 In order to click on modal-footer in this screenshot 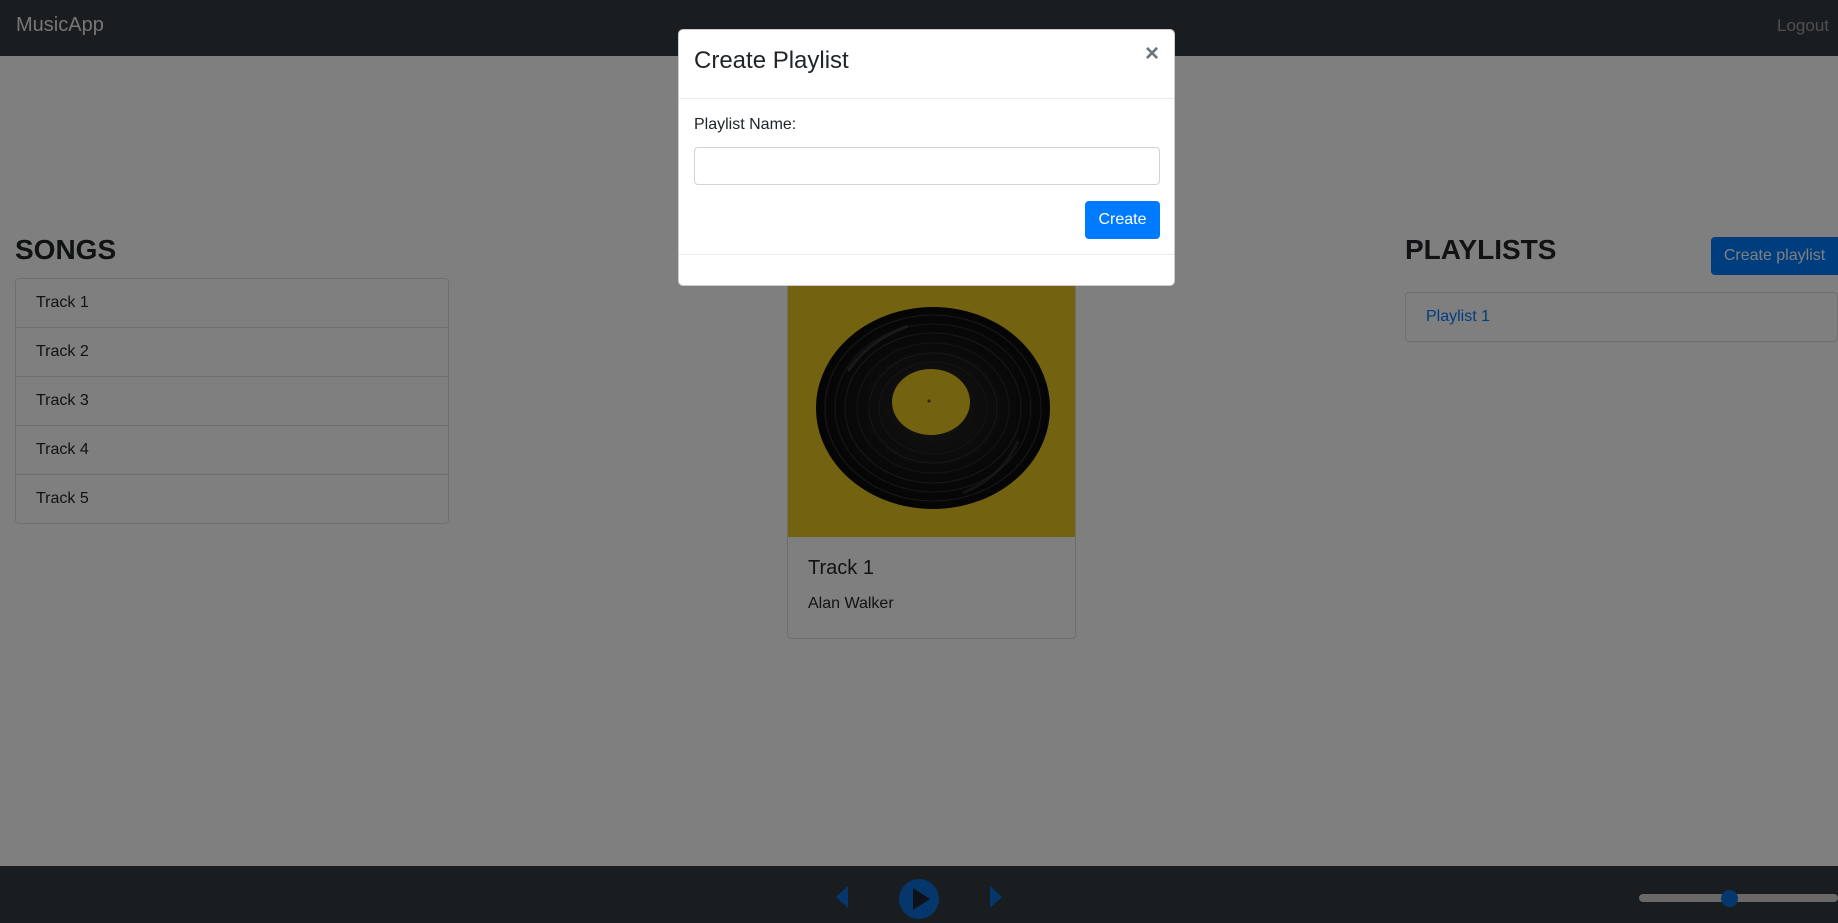, I will do `click(926, 254)`.